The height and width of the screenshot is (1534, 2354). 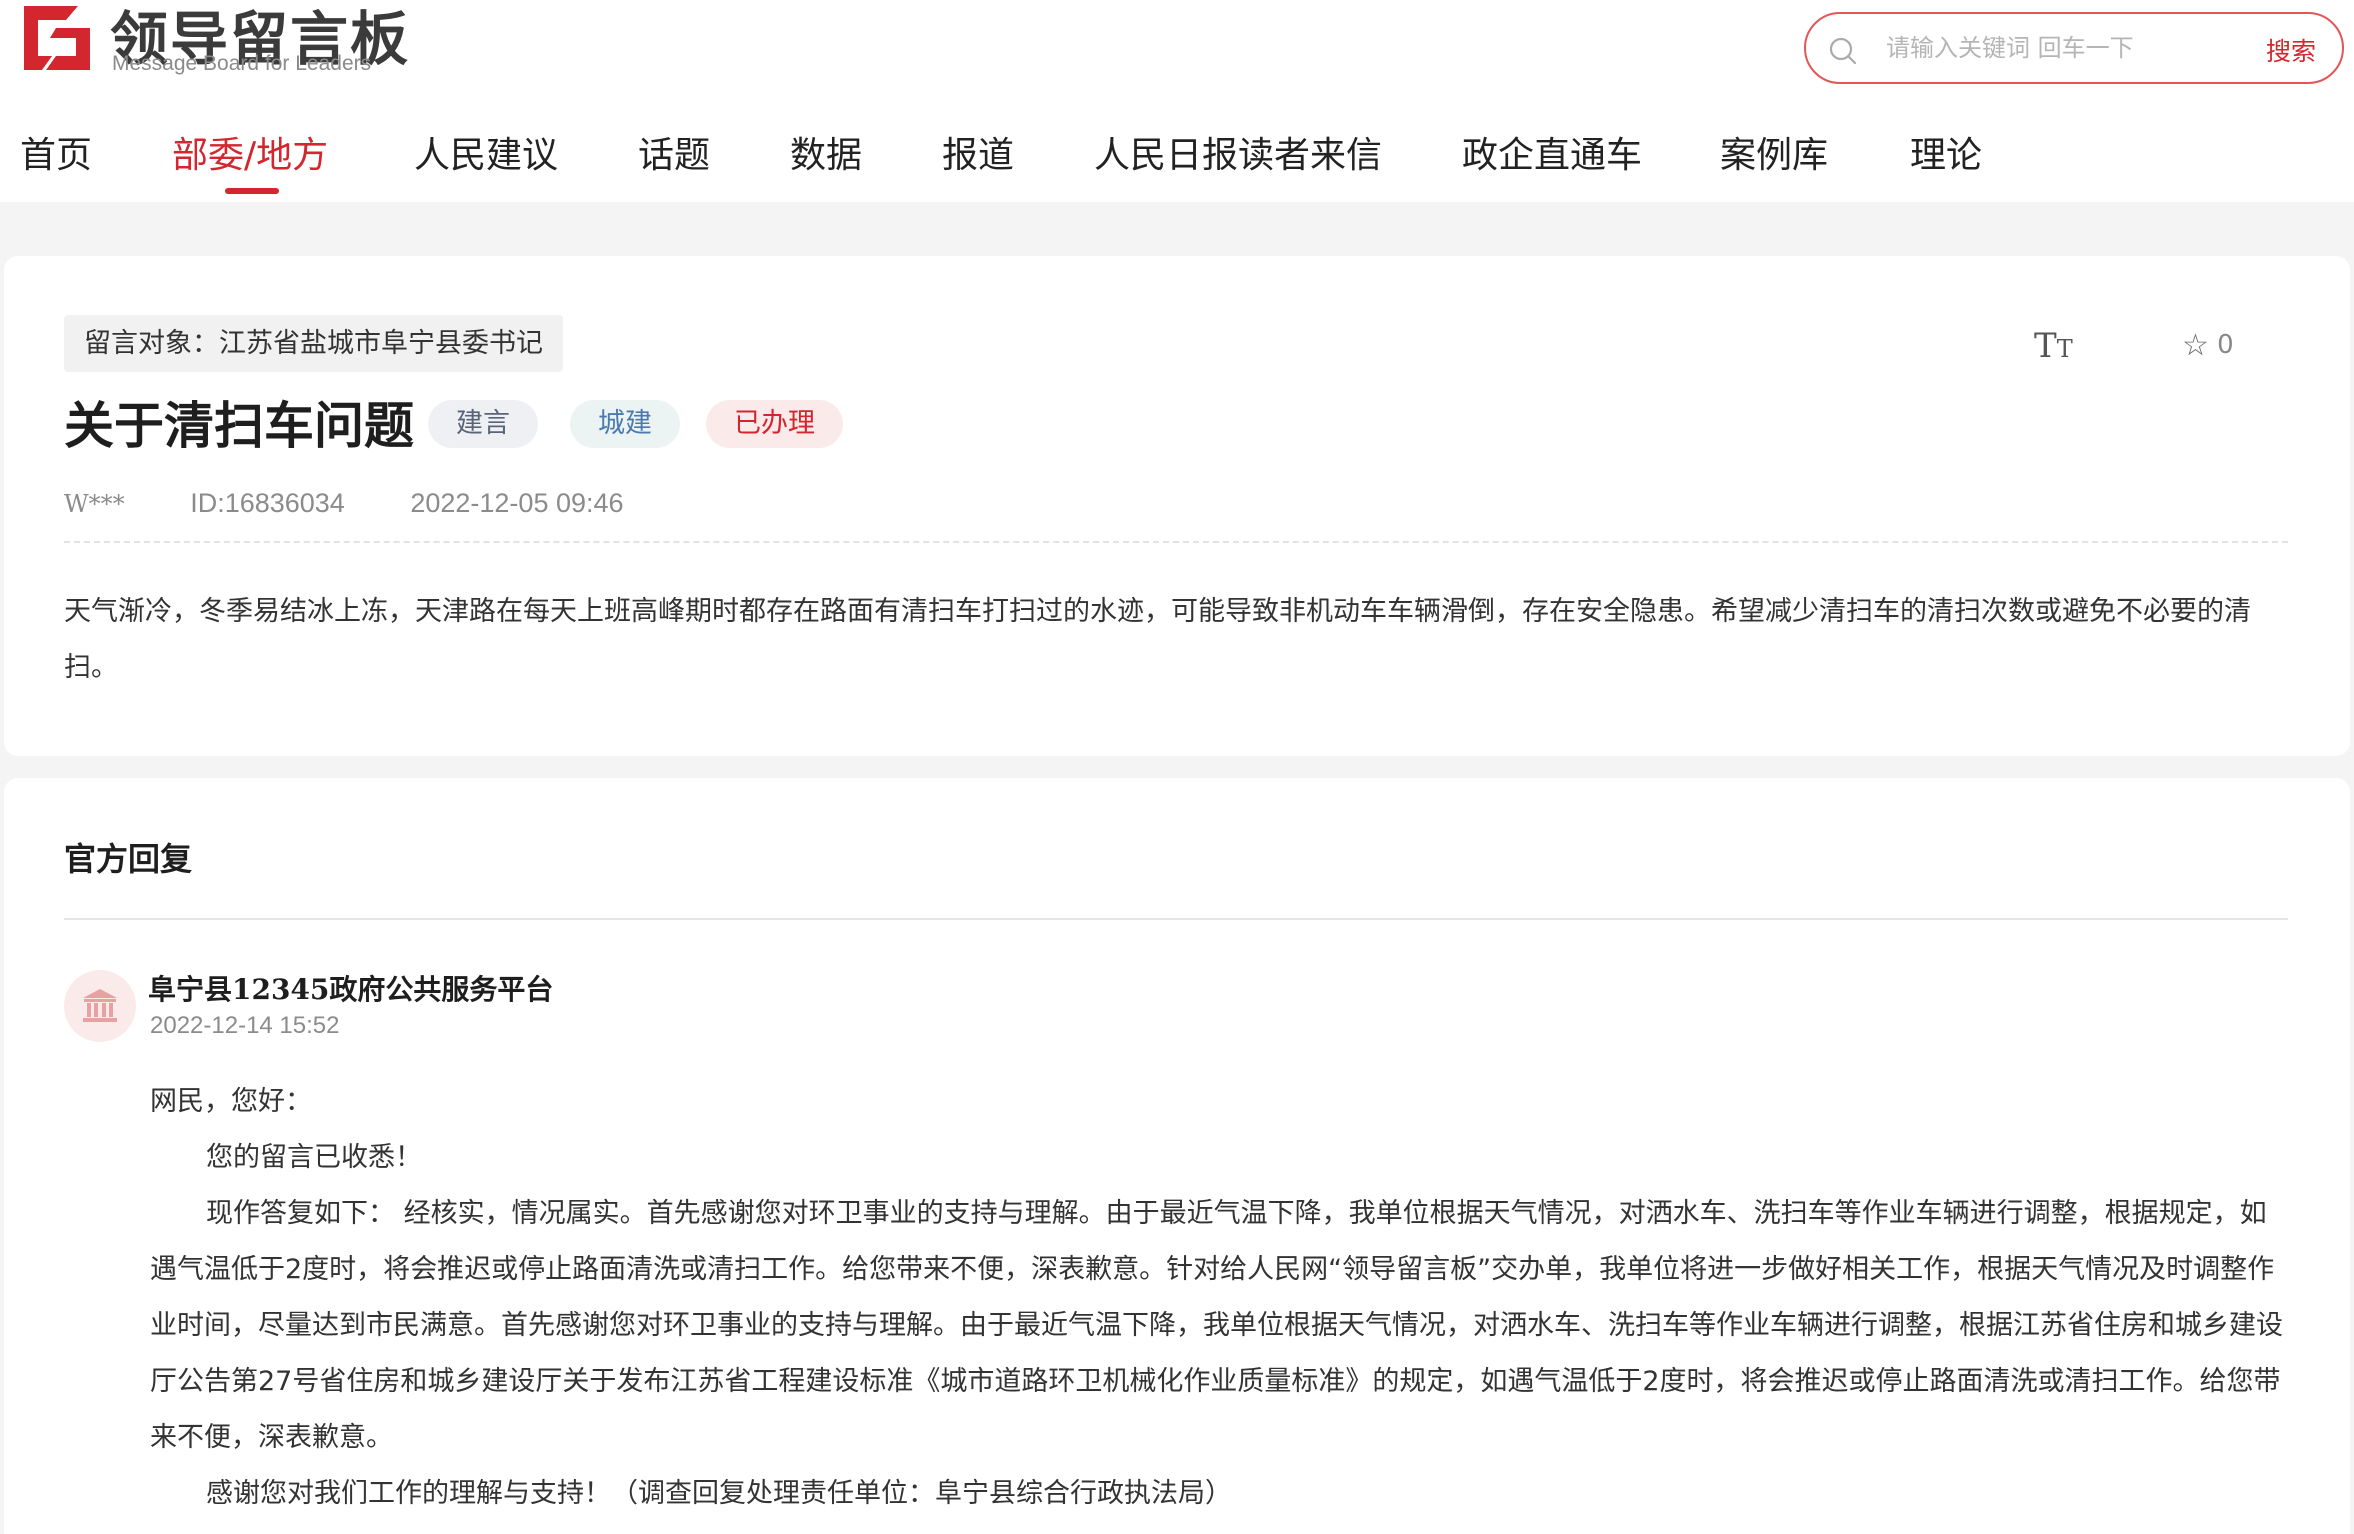 I want to click on search-box: 搜索, so click(x=2074, y=48).